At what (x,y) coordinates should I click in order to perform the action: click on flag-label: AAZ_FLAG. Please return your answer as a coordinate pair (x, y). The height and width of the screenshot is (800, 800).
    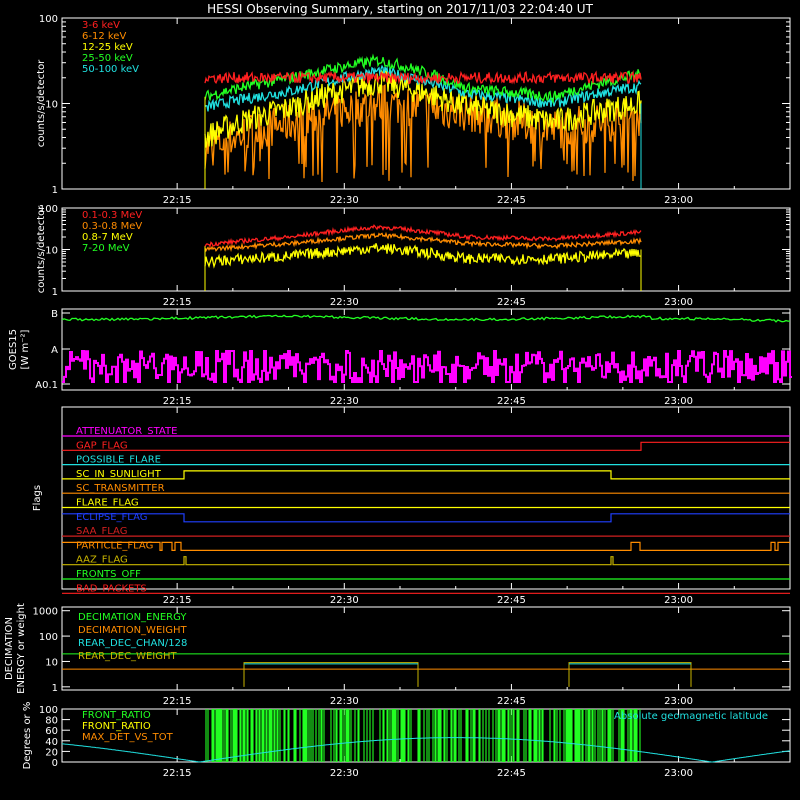
    Looking at the image, I should click on (102, 560).